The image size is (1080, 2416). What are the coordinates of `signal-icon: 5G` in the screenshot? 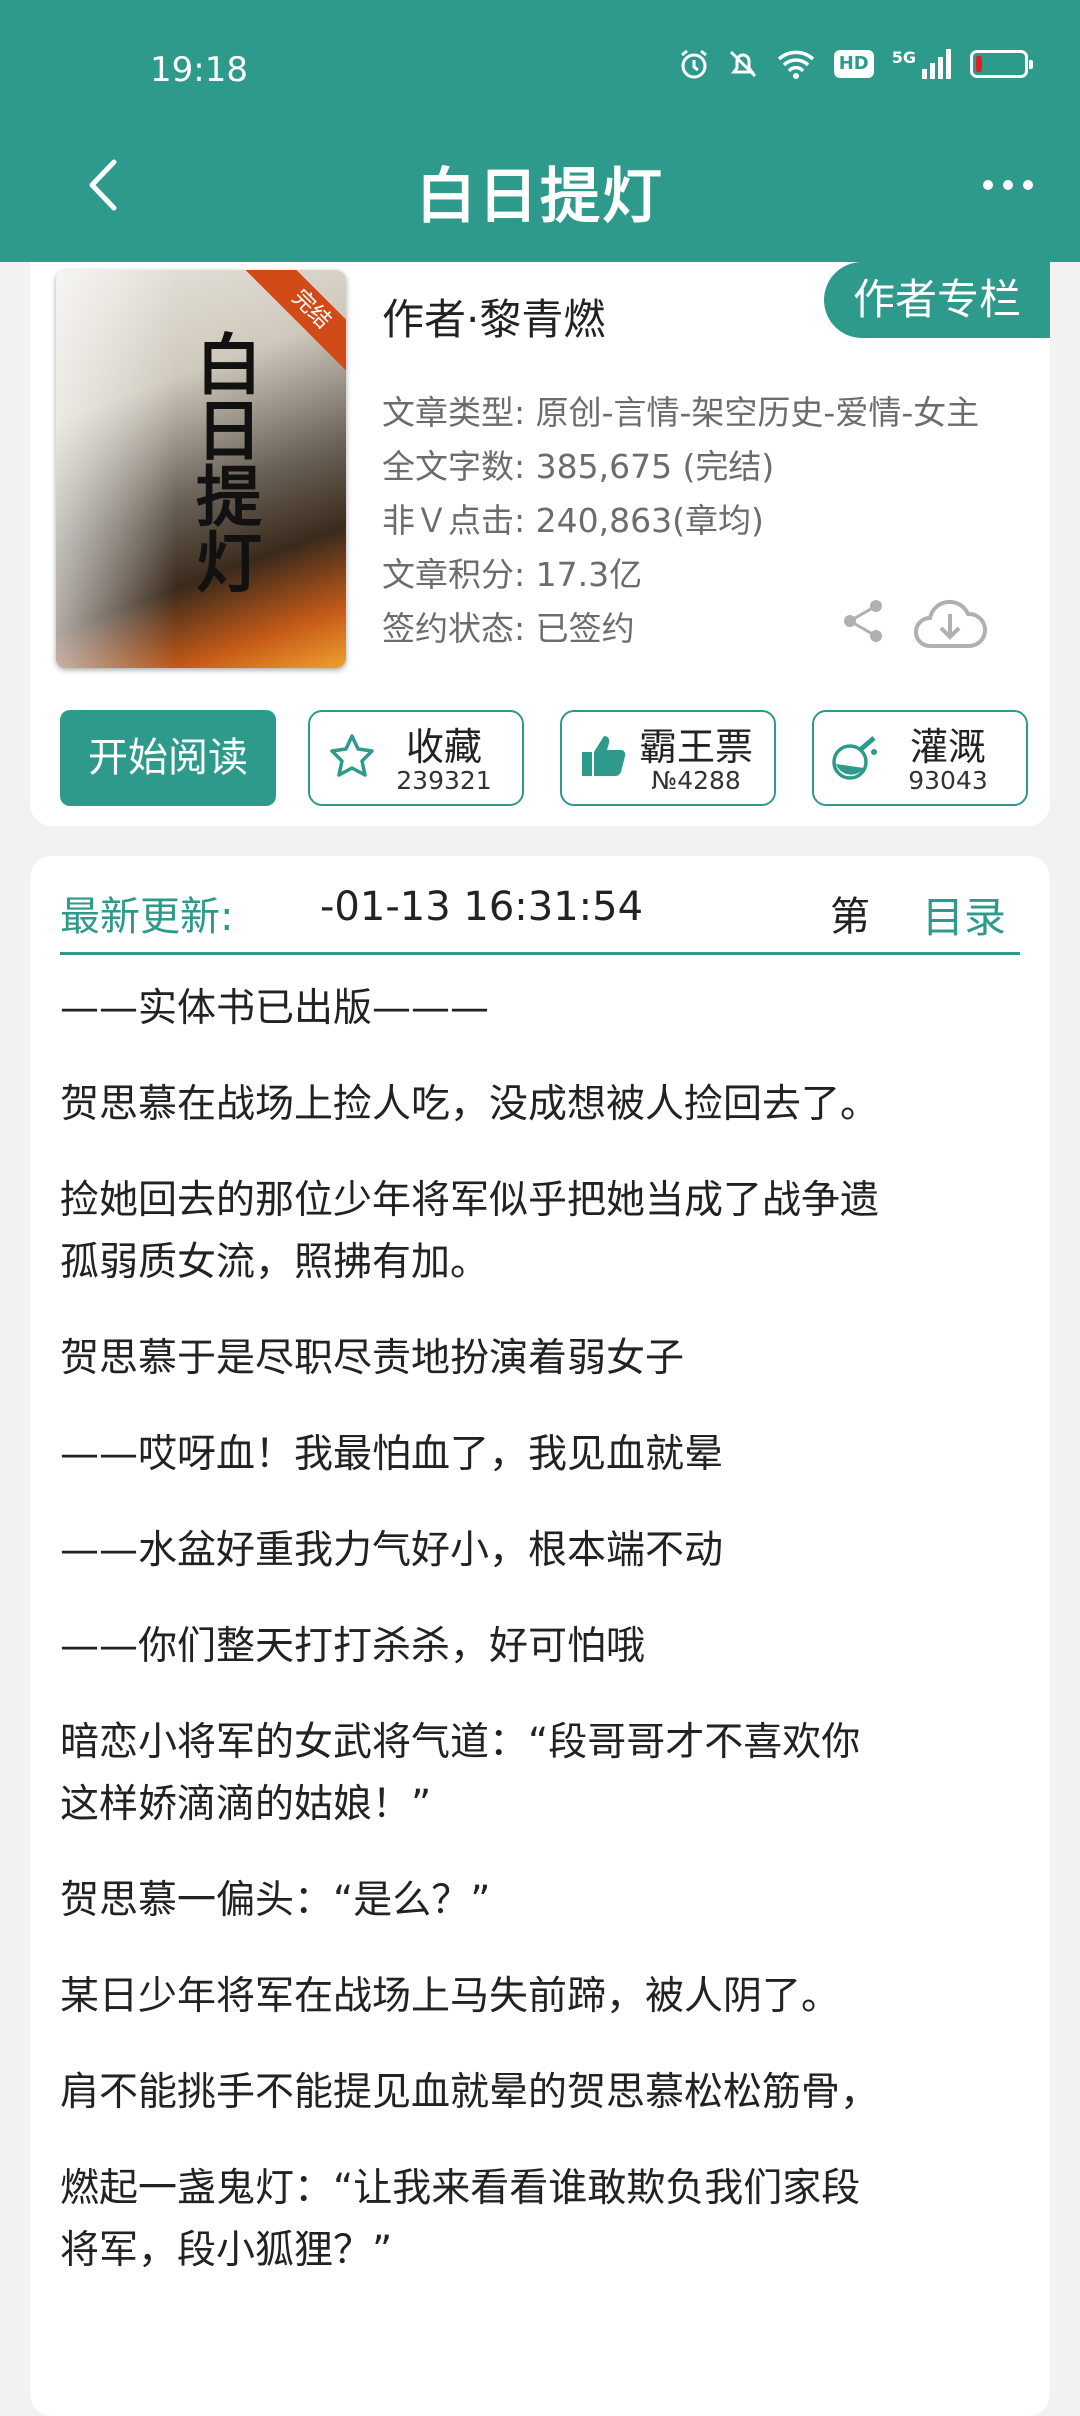 It's located at (922, 63).